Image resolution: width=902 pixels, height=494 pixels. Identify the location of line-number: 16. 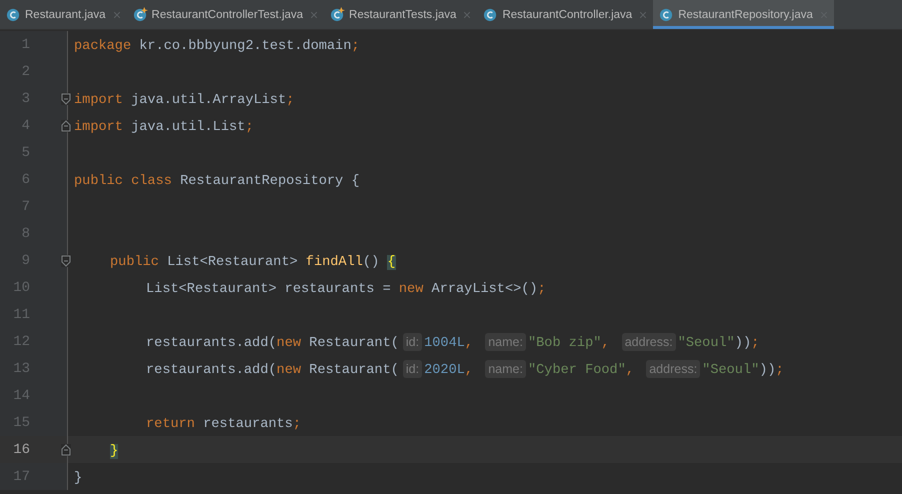
(21, 450).